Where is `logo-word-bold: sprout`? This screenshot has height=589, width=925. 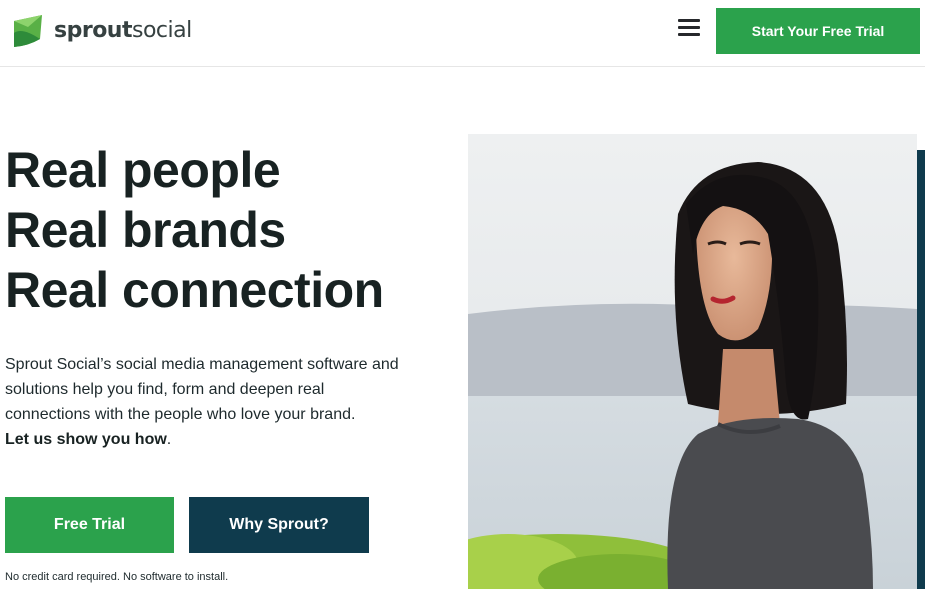
logo-word-bold: sprout is located at coordinates (93, 30).